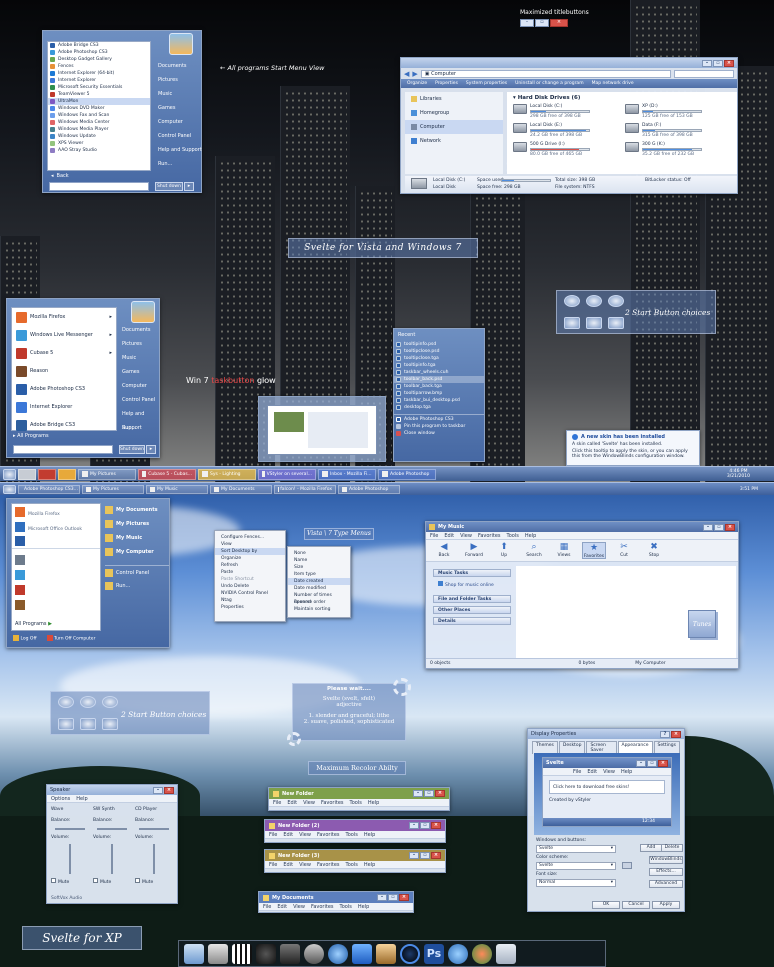 The width and height of the screenshot is (774, 967). I want to click on program-item: Windows Fax and Scan, so click(99, 115).